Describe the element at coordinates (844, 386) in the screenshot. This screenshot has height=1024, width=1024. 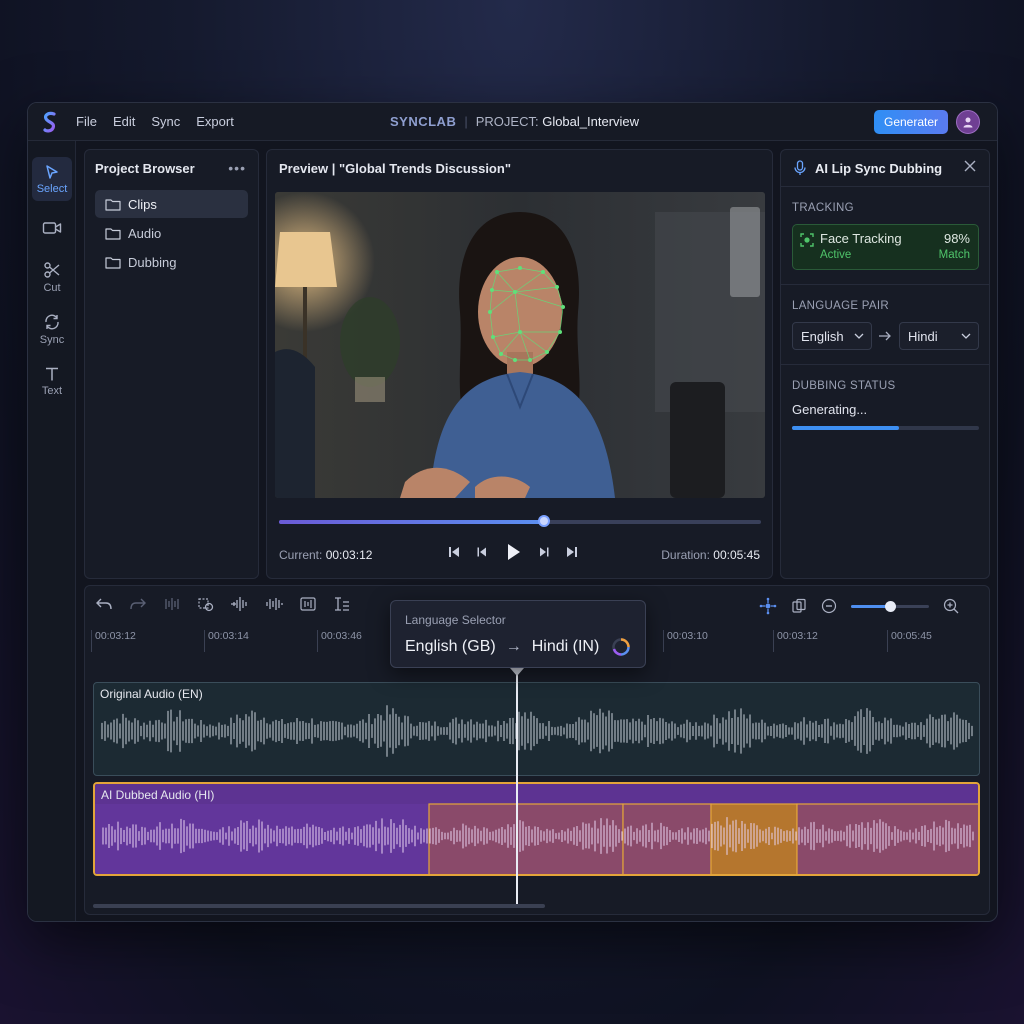
I see `dubbing-status-label: DUBBING STATUS` at that location.